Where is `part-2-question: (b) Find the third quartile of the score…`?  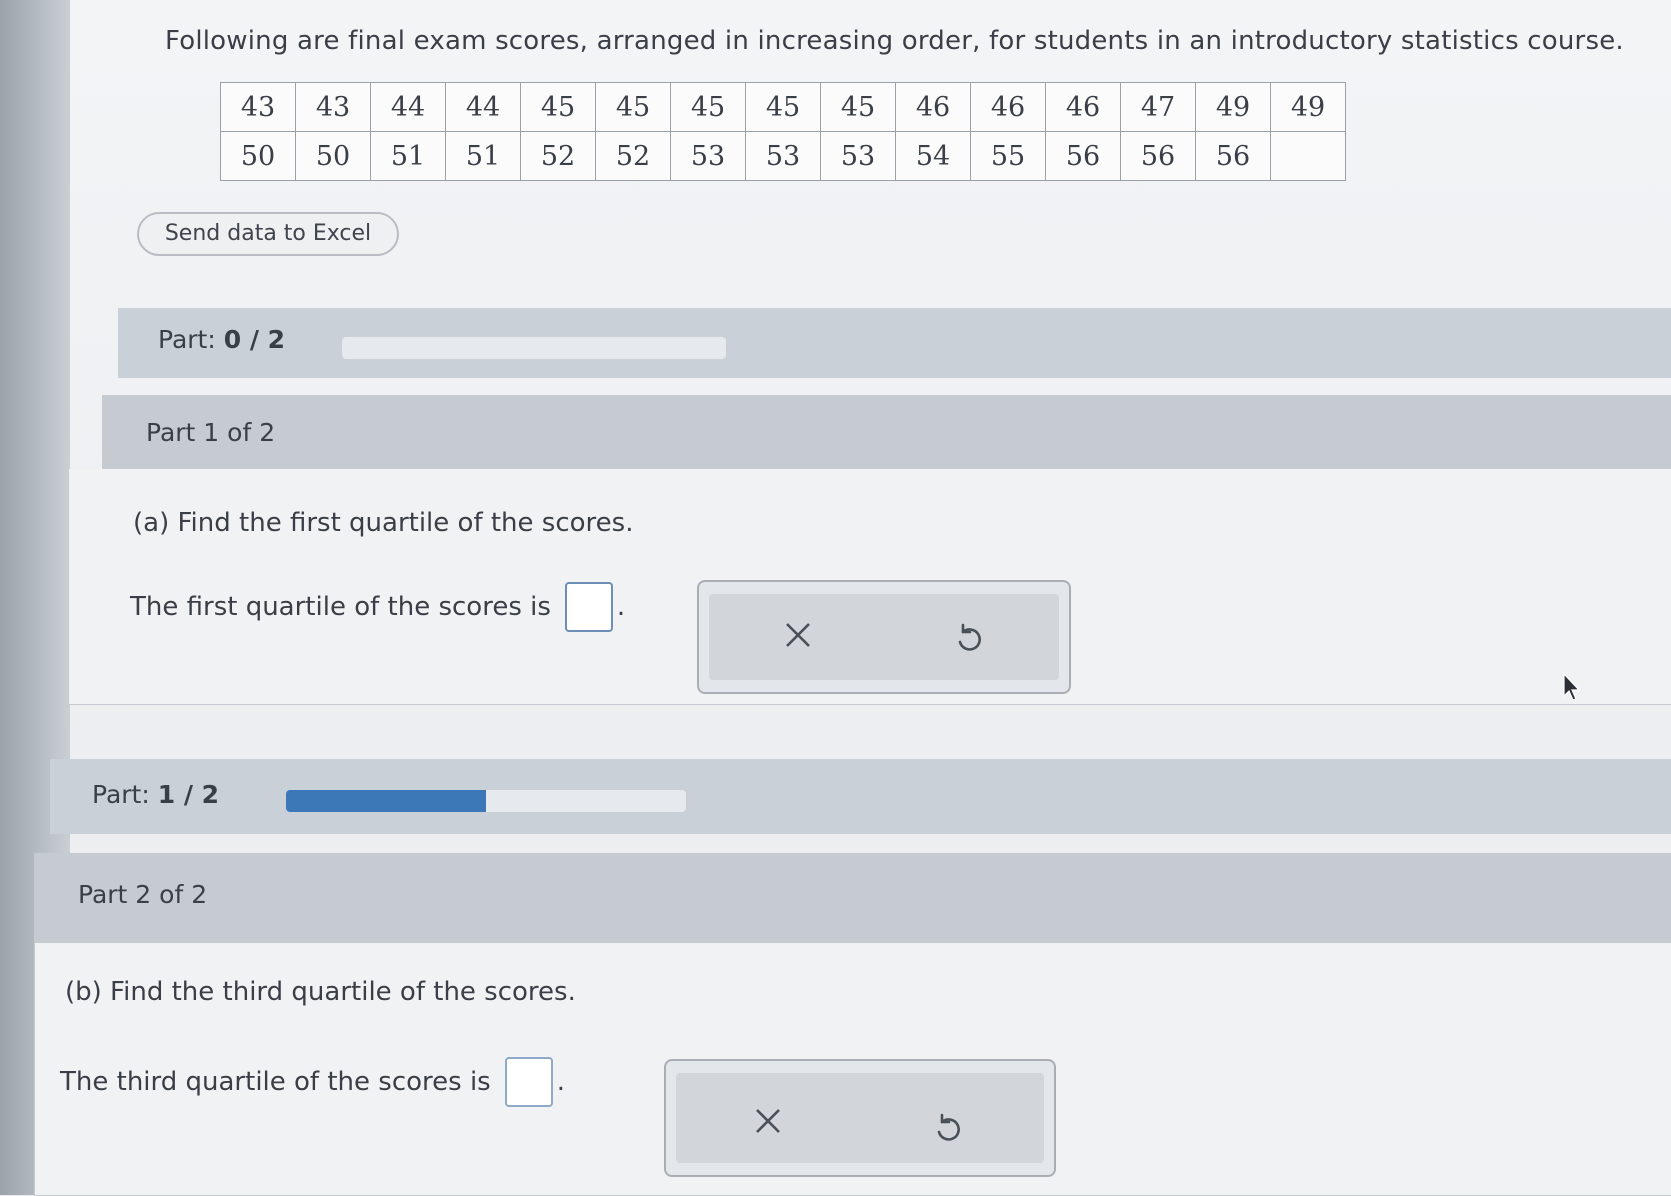
part-2-question: (b) Find the third quartile of the score… is located at coordinates (320, 992).